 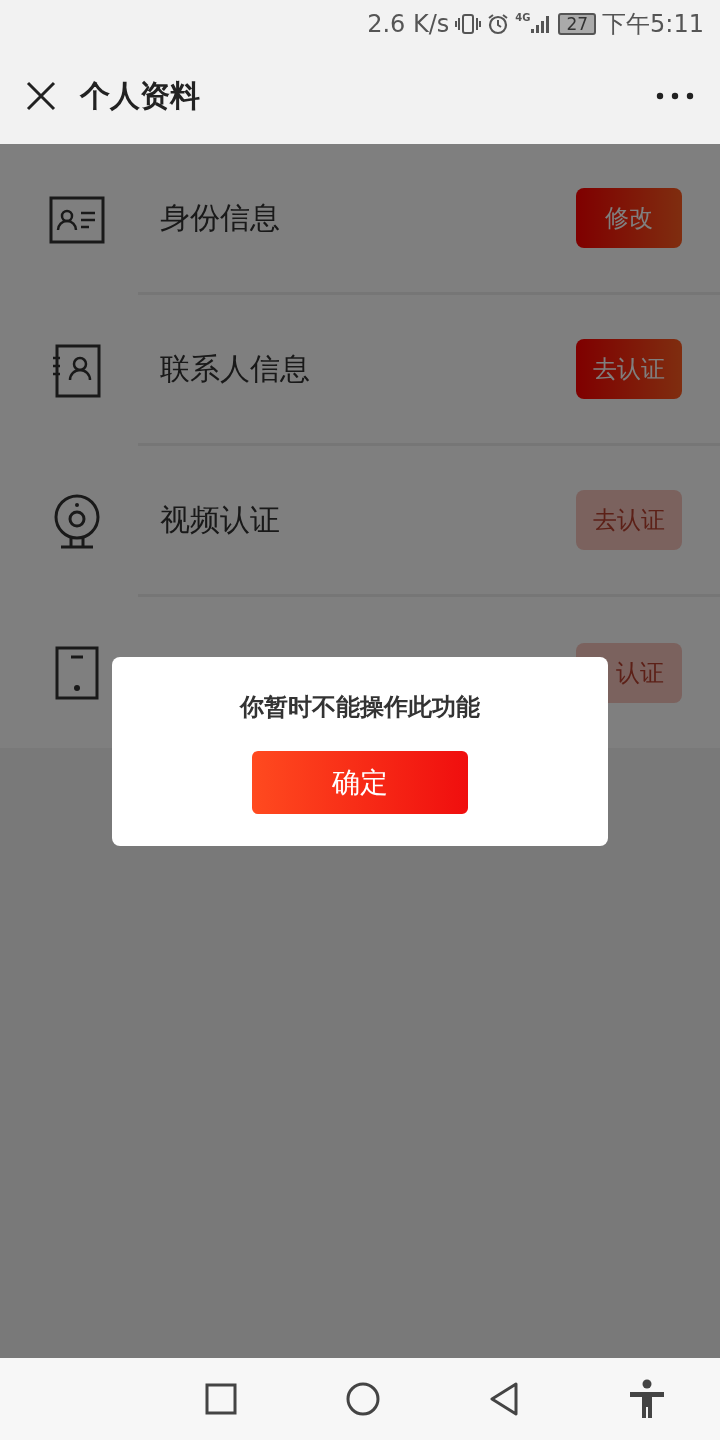 What do you see at coordinates (653, 24) in the screenshot?
I see `clock: 下午5:11` at bounding box center [653, 24].